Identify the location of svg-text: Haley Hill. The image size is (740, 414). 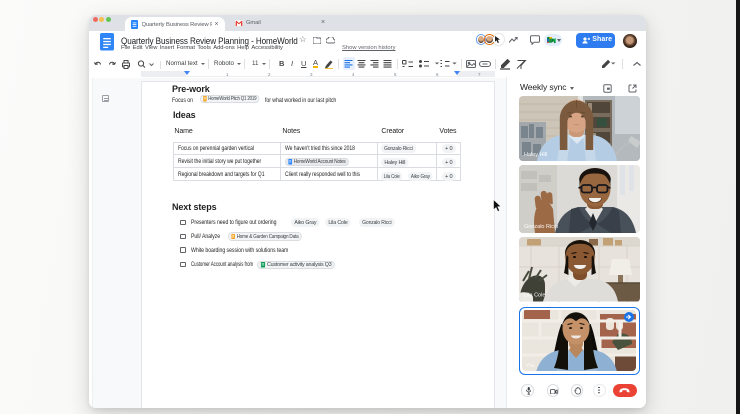
(535, 155).